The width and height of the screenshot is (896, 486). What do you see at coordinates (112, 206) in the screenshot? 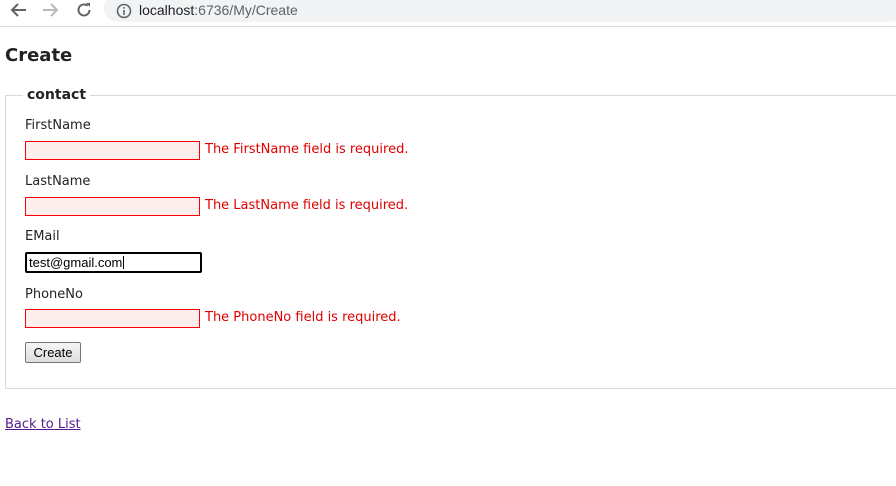
I see `lastname-input` at bounding box center [112, 206].